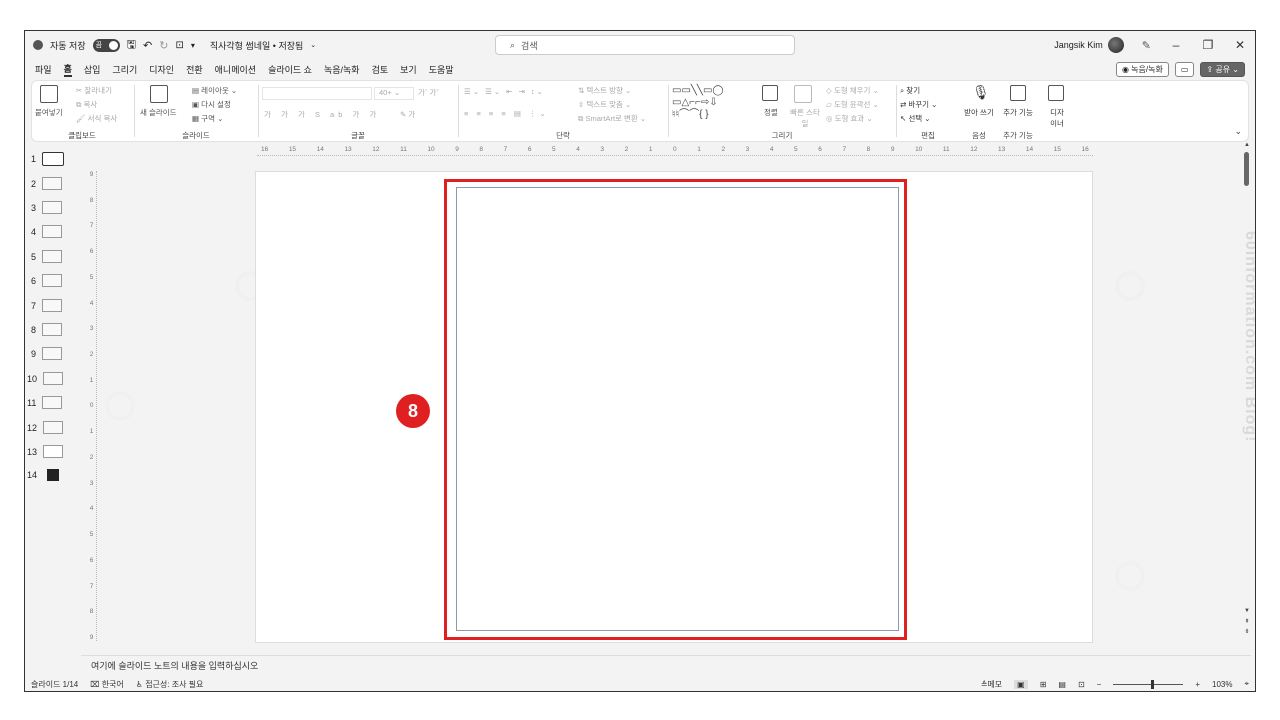  What do you see at coordinates (67, 69) in the screenshot?
I see `tab-home: 홈` at bounding box center [67, 69].